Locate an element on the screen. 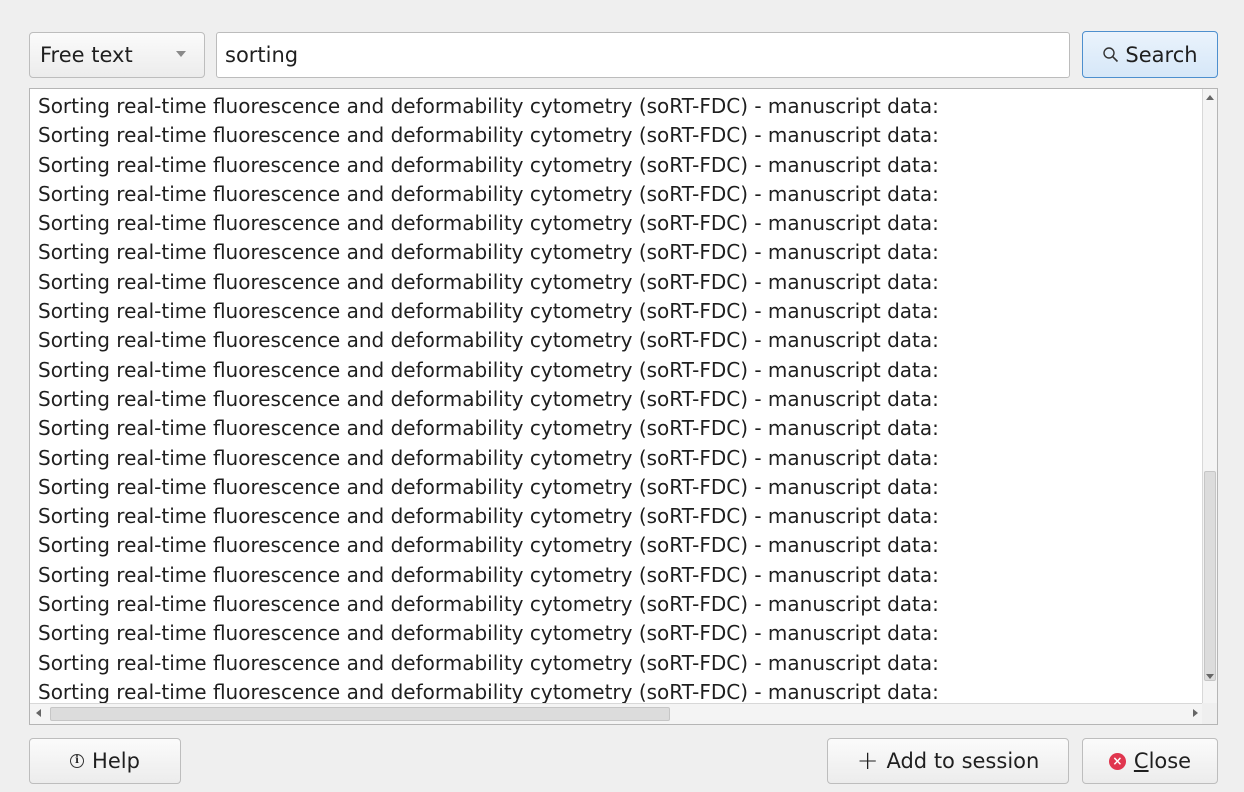 The image size is (1244, 792). close-button-label: Close is located at coordinates (1162, 761).